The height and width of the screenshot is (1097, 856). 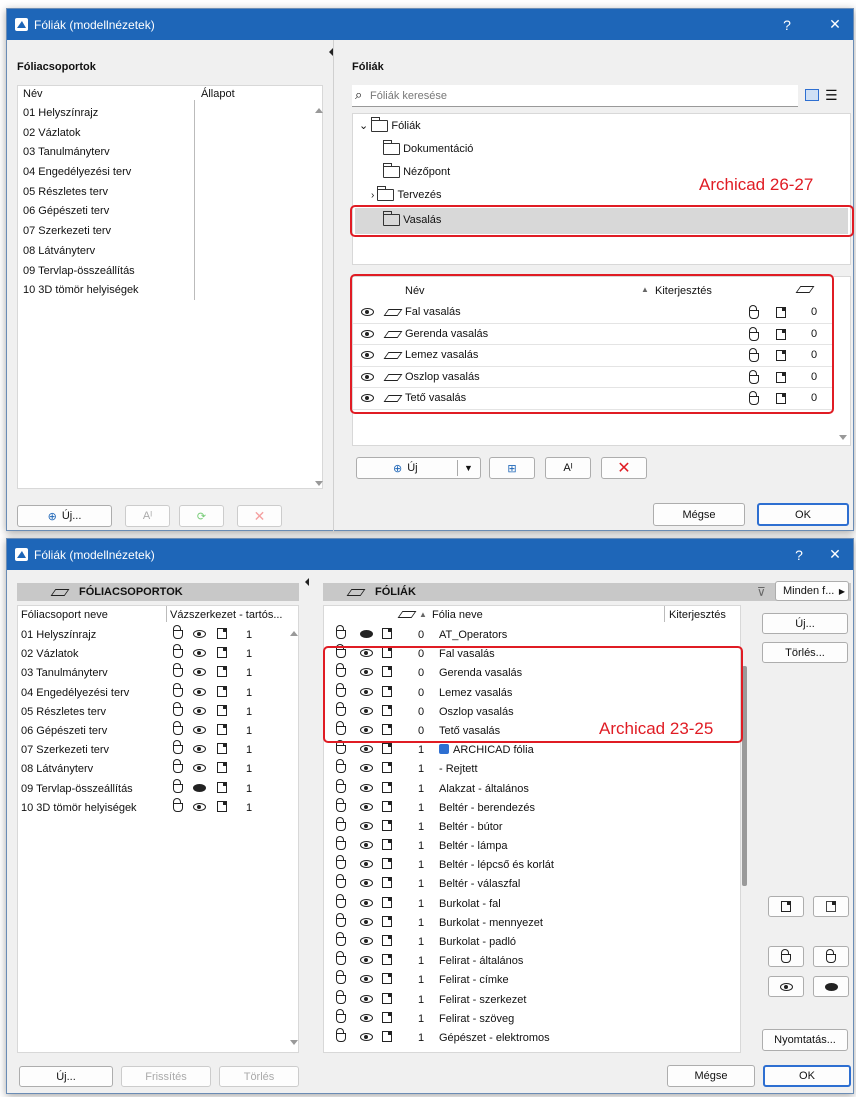 I want to click on splitter, so click(x=333, y=286).